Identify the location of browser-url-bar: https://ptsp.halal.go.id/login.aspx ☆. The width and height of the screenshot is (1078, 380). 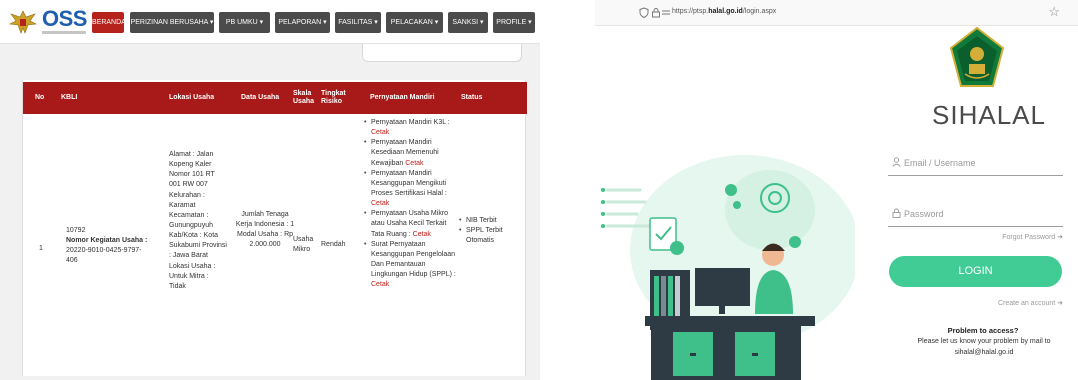
(836, 13).